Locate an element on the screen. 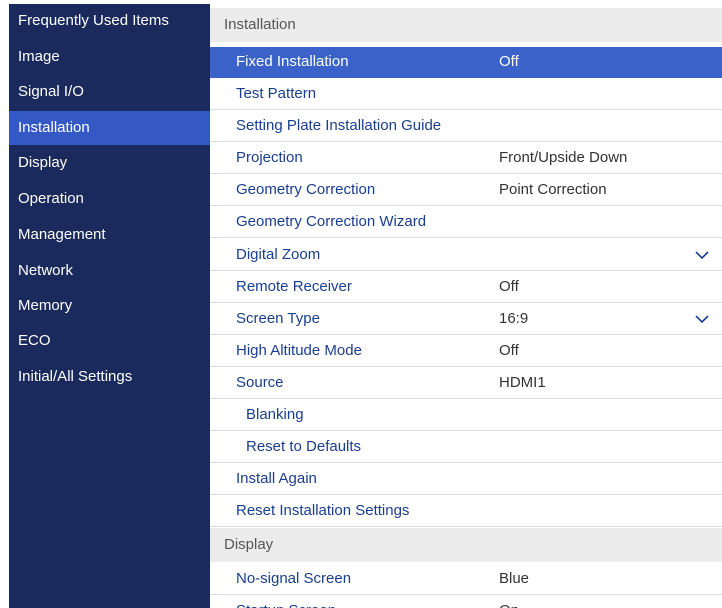 This screenshot has height=608, width=722. row-label: Install Again is located at coordinates (276, 478).